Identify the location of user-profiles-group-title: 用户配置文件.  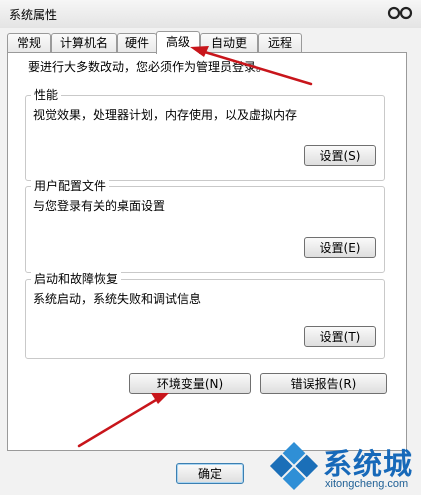
(70, 186).